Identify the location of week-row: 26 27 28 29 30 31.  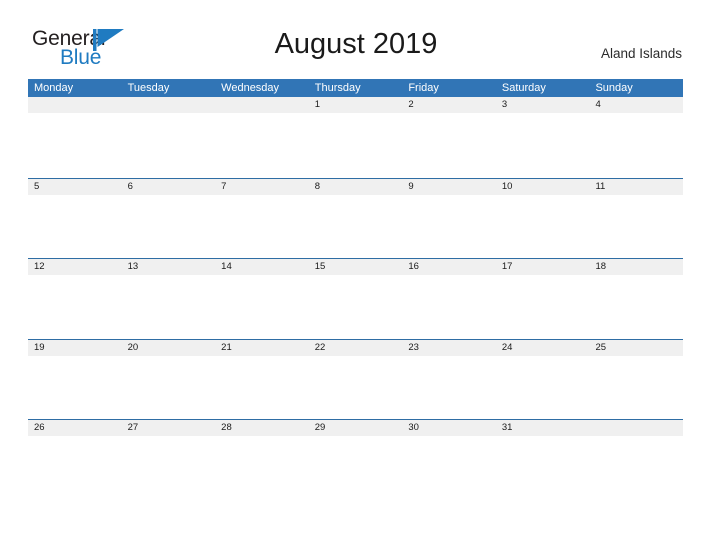
(355, 459).